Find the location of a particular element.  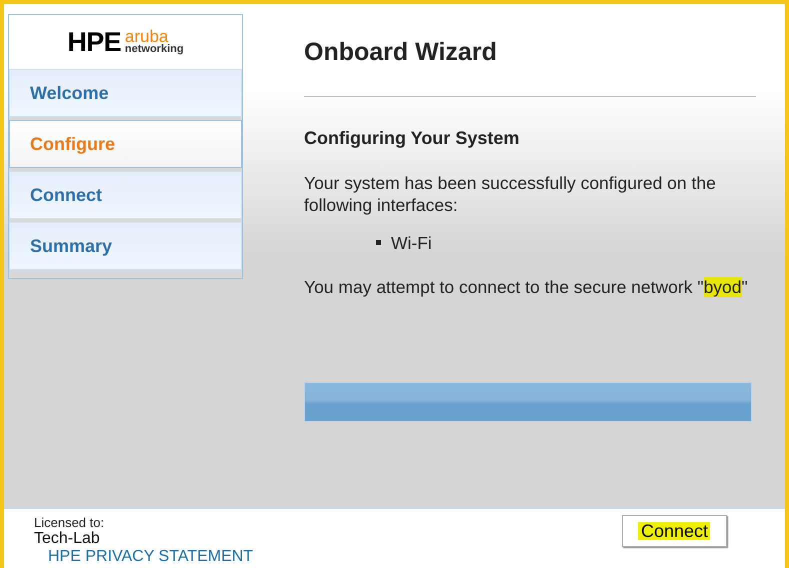

message: Your system has been successfully configured on the following interfaces: is located at coordinates (510, 194).